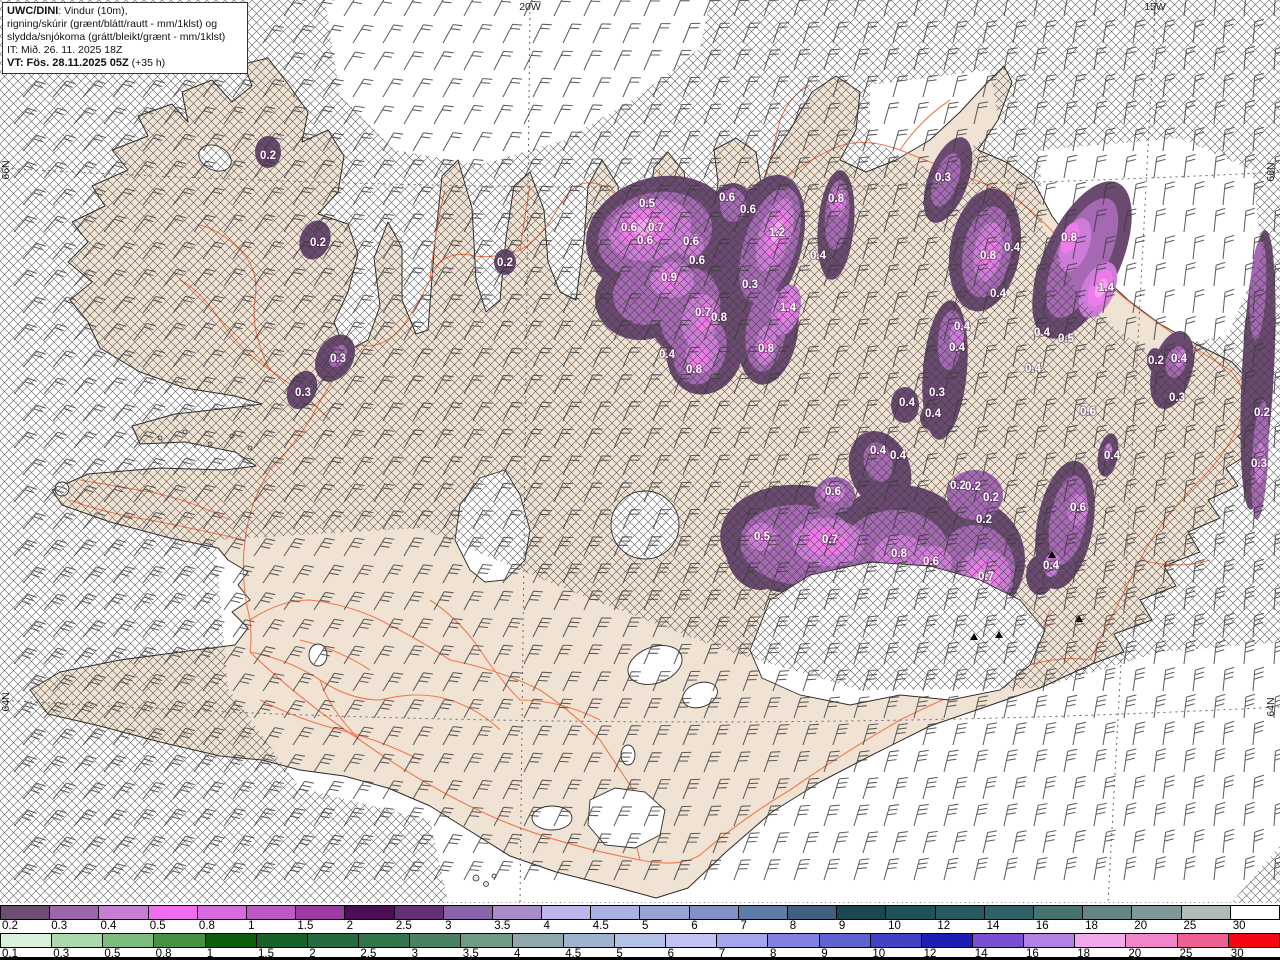 This screenshot has height=960, width=1280. What do you see at coordinates (1106, 288) in the screenshot?
I see `precip-value-label: 1.4` at bounding box center [1106, 288].